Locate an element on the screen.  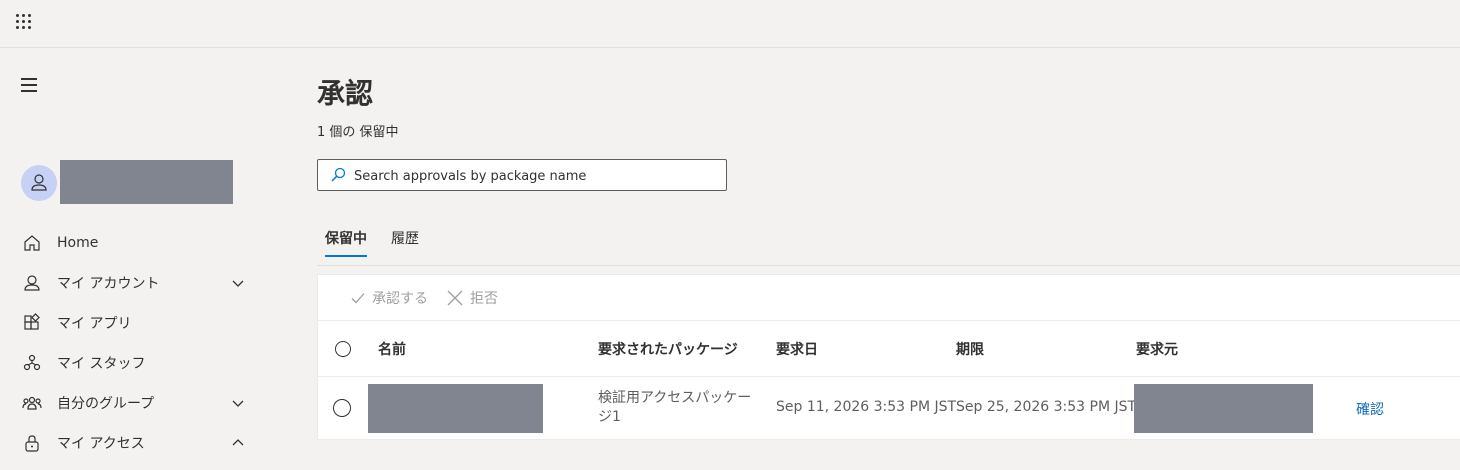
apps-icon is located at coordinates (32, 321).